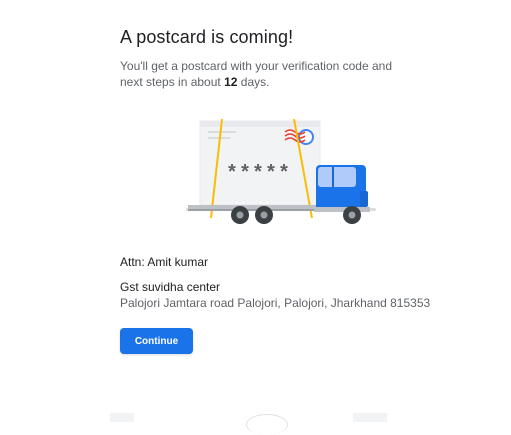 The image size is (511, 435). Describe the element at coordinates (260, 124) in the screenshot. I see `postcard-shade` at that location.